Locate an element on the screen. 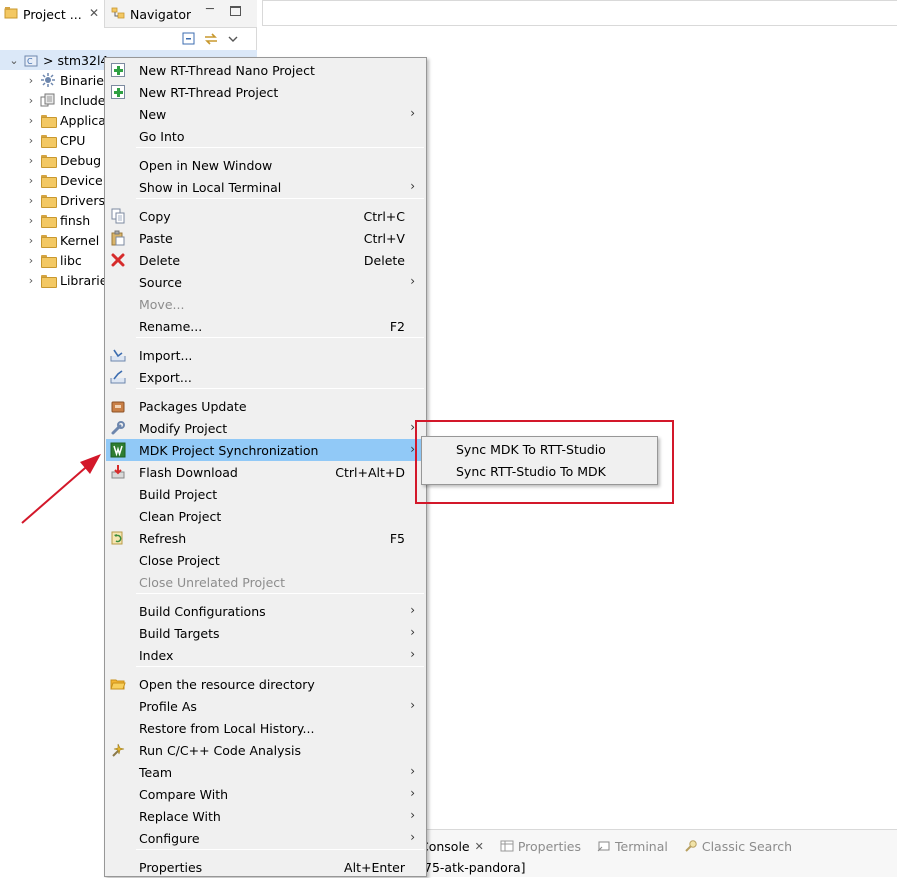 This screenshot has height=878, width=897. menu-item-team: Team › is located at coordinates (265, 772).